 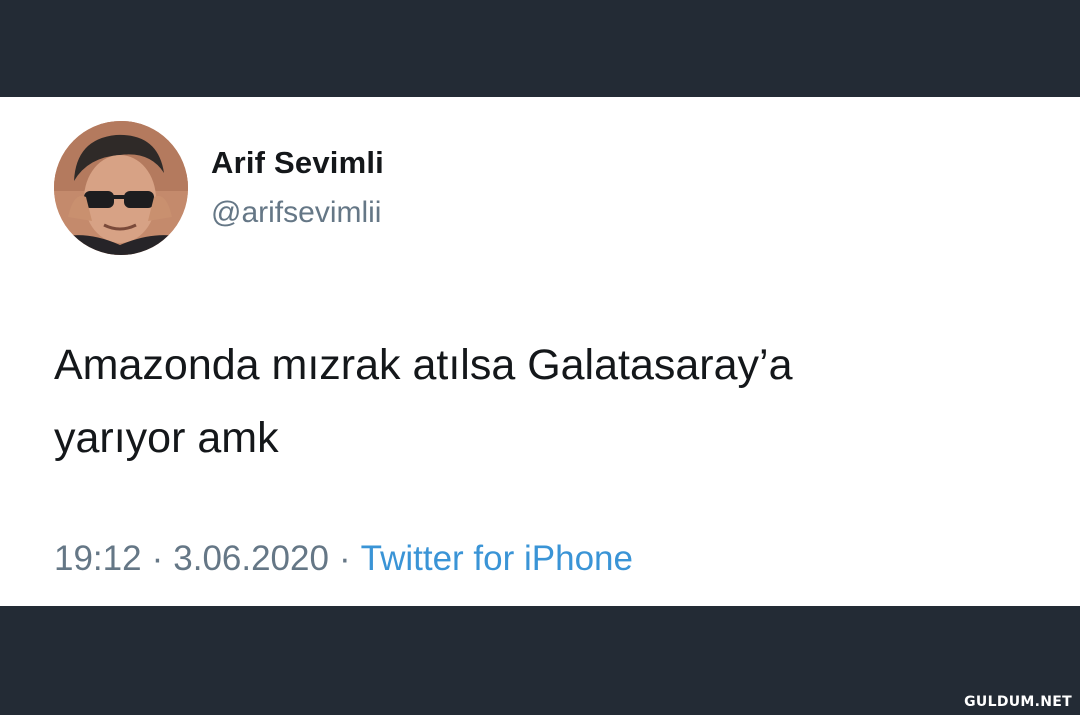 I want to click on tweet-meta: 19:12 · 3.06.2020 · Twitter for iPhone, so click(x=343, y=559).